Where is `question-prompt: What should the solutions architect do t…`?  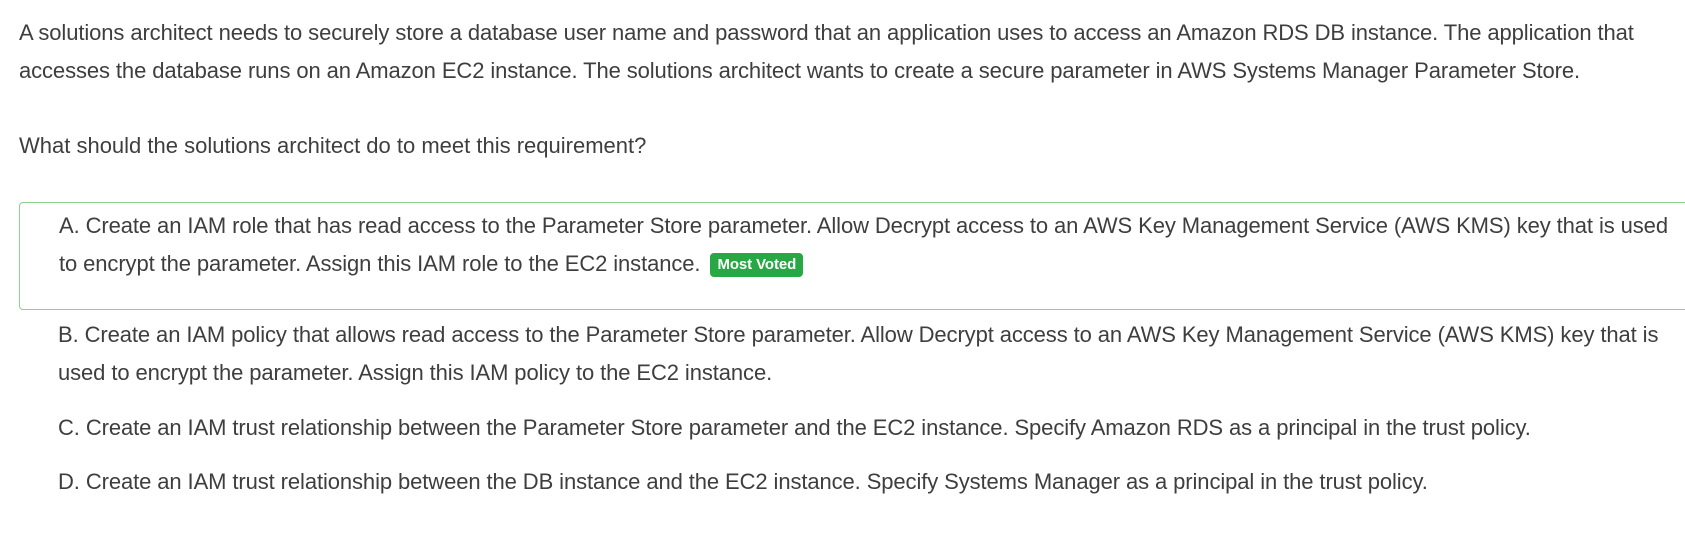
question-prompt: What should the solutions architect do t… is located at coordinates (333, 145).